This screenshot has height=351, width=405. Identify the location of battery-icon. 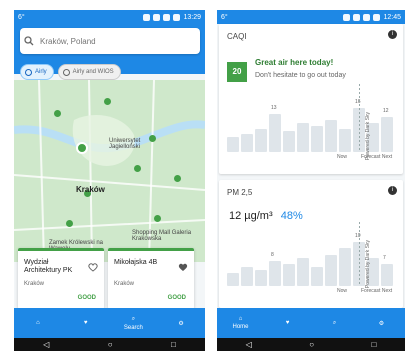
(377, 17).